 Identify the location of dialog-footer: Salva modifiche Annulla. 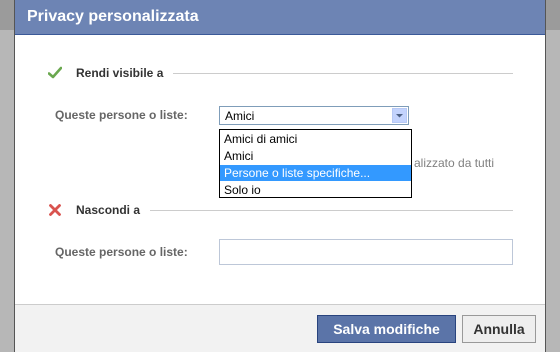
(280, 328).